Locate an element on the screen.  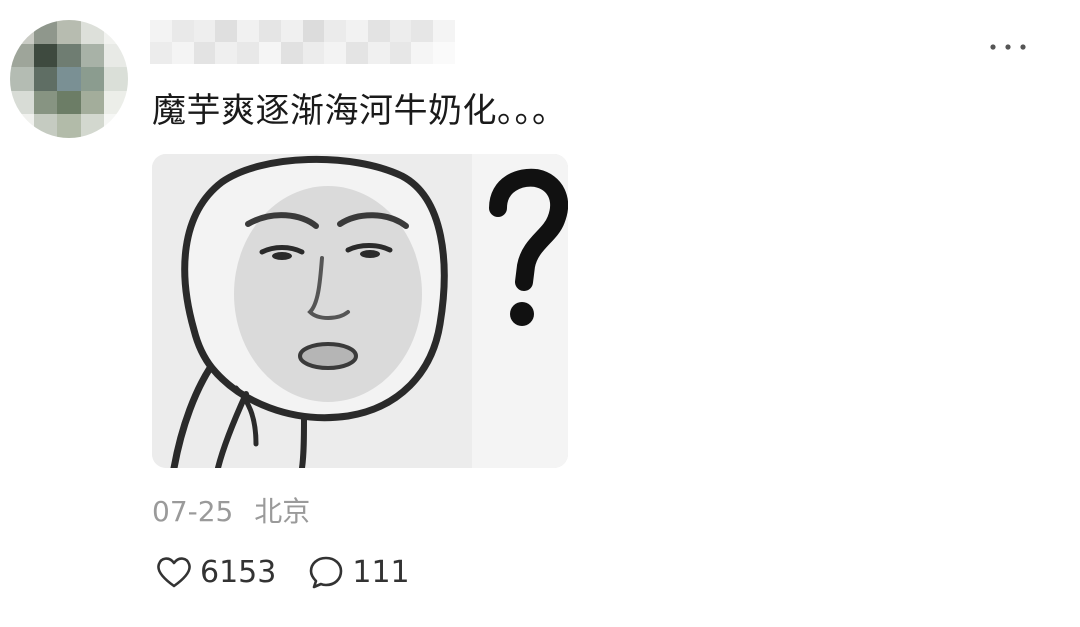
like-count: 6153 is located at coordinates (238, 572).